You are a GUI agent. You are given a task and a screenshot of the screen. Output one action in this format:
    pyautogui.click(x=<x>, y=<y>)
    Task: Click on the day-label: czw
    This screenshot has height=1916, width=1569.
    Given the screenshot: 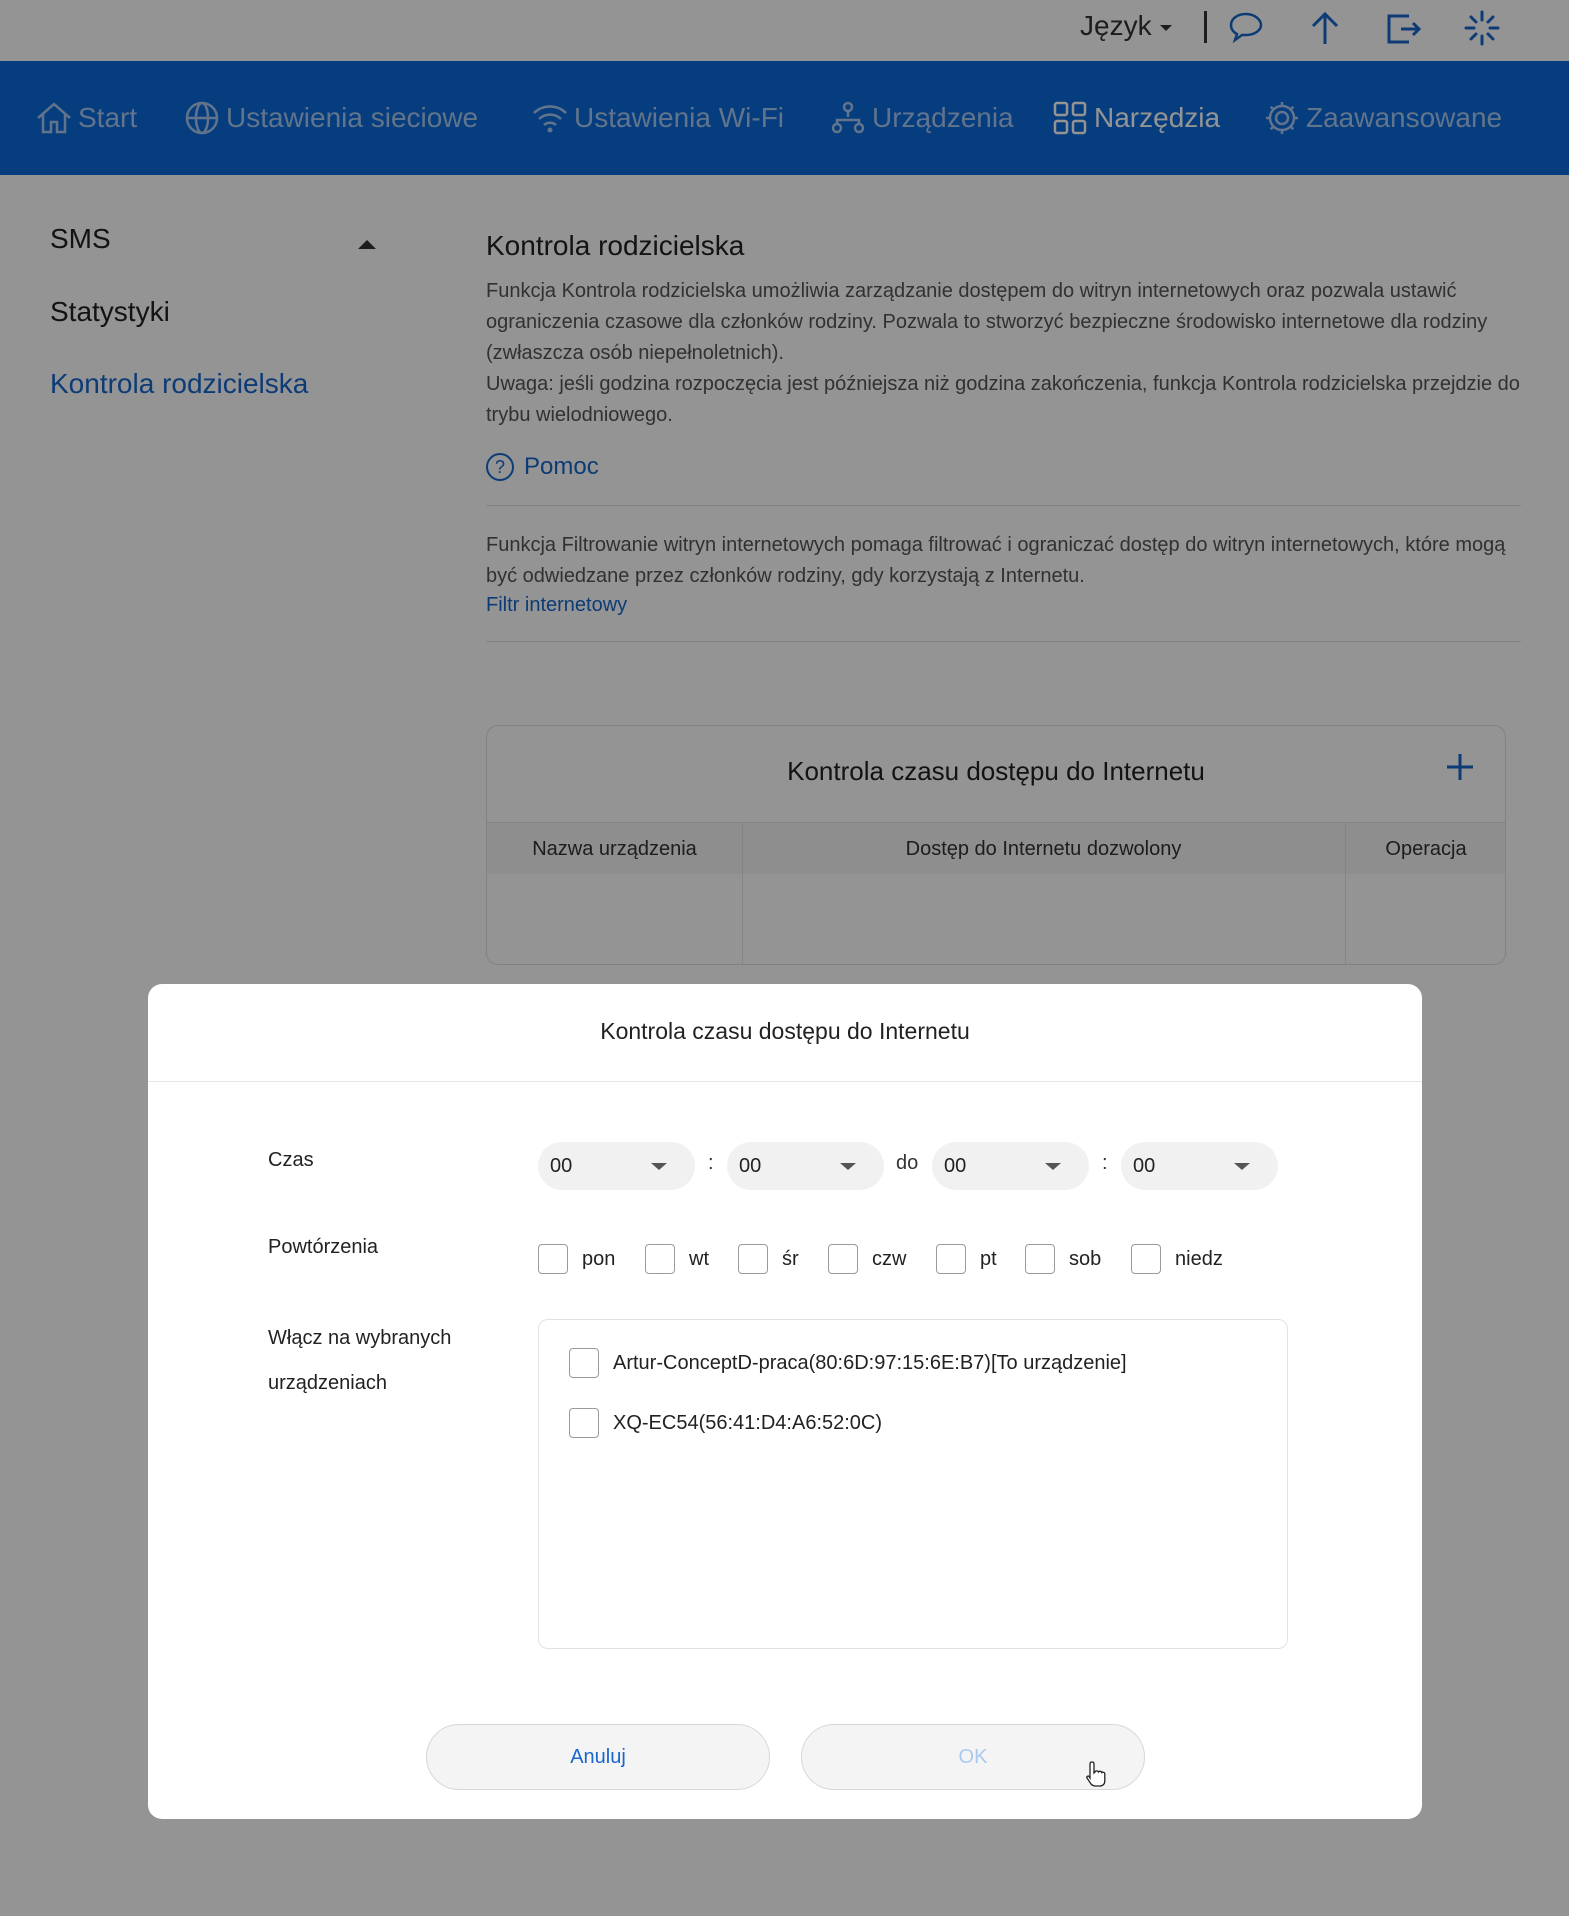 What is the action you would take?
    pyautogui.click(x=889, y=1258)
    